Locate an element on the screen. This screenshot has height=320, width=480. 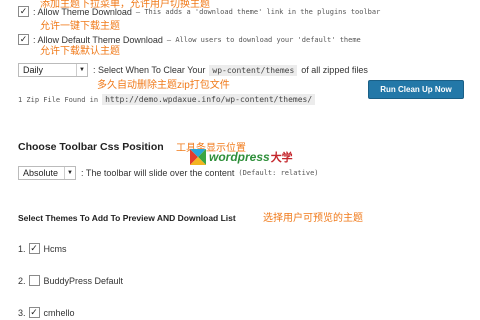
wordpress-daxue-watermark: wordpress 大学 is located at coordinates (241, 157).